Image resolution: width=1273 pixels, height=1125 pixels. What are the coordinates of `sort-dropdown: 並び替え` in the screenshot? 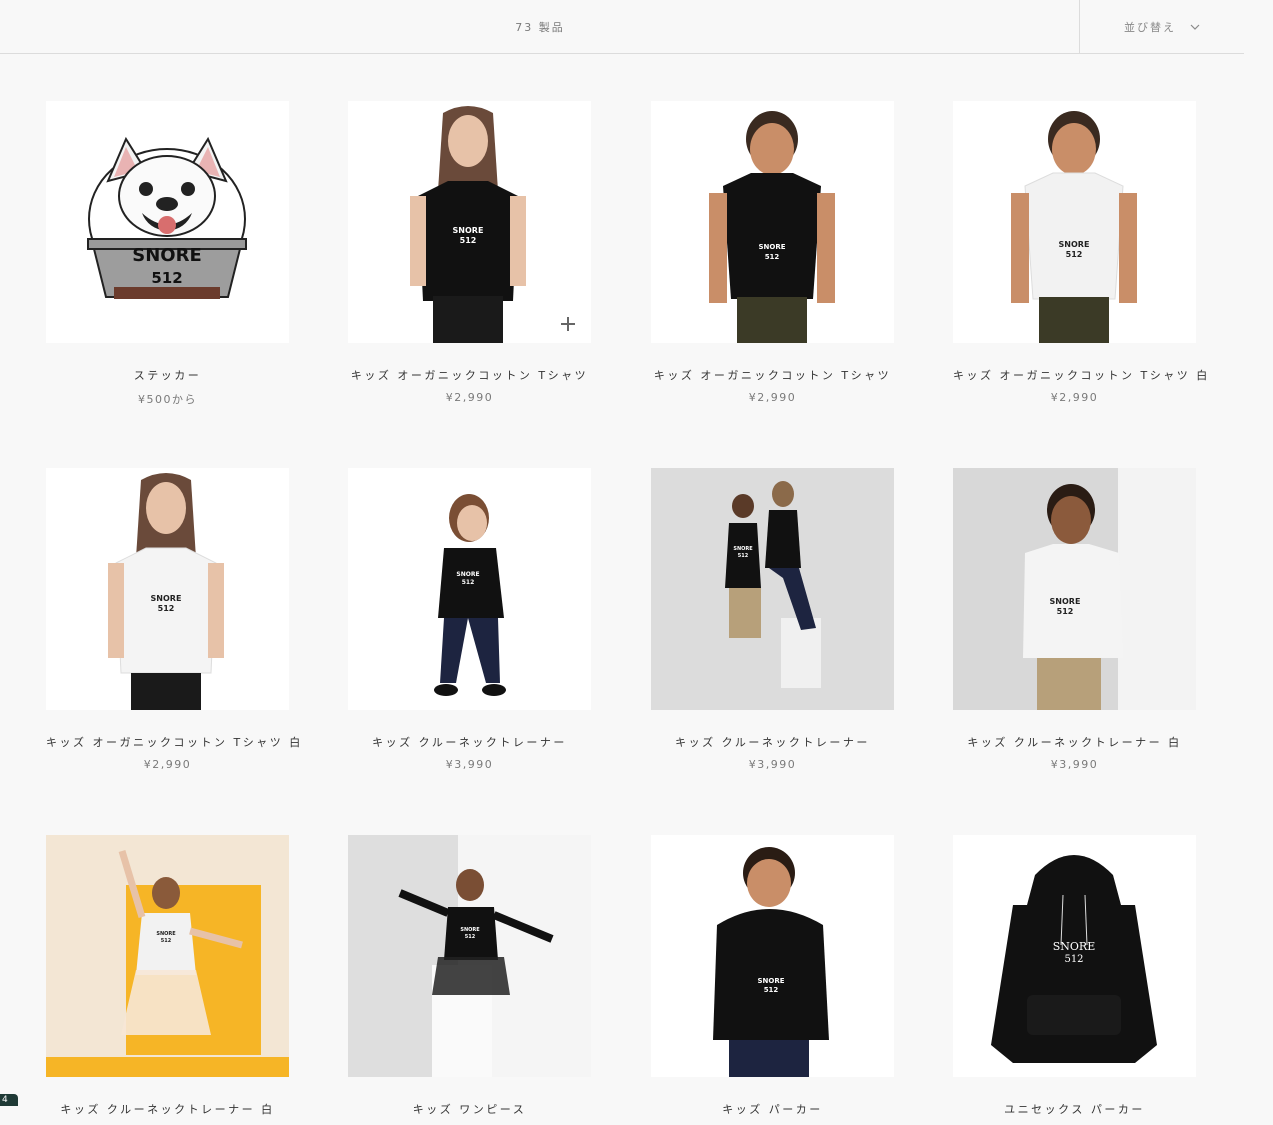 It's located at (1161, 26).